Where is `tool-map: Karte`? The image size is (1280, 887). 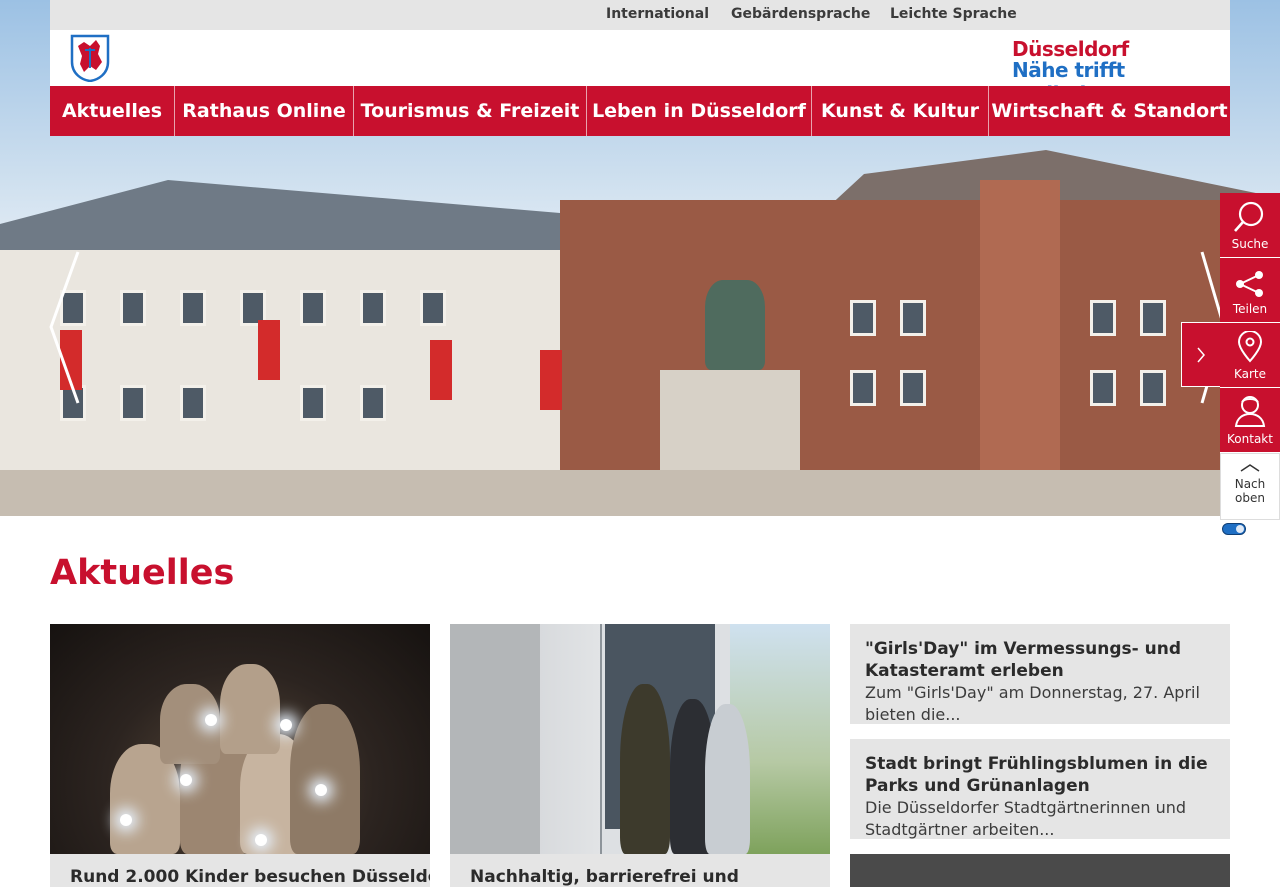
tool-map: Karte is located at coordinates (1250, 355).